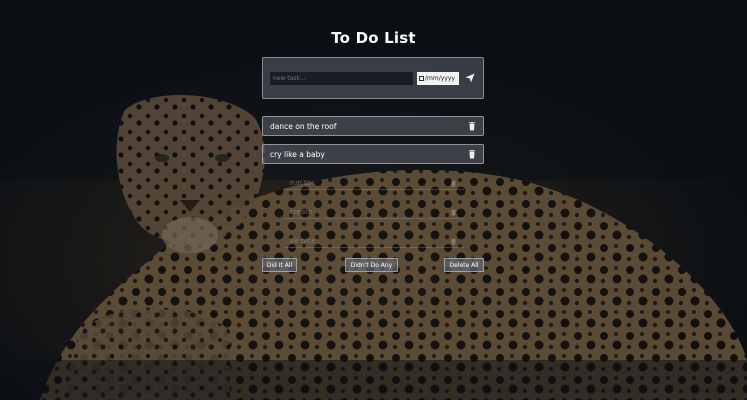 The width and height of the screenshot is (747, 400). What do you see at coordinates (373, 126) in the screenshot?
I see `todo-item: dance on the roof` at bounding box center [373, 126].